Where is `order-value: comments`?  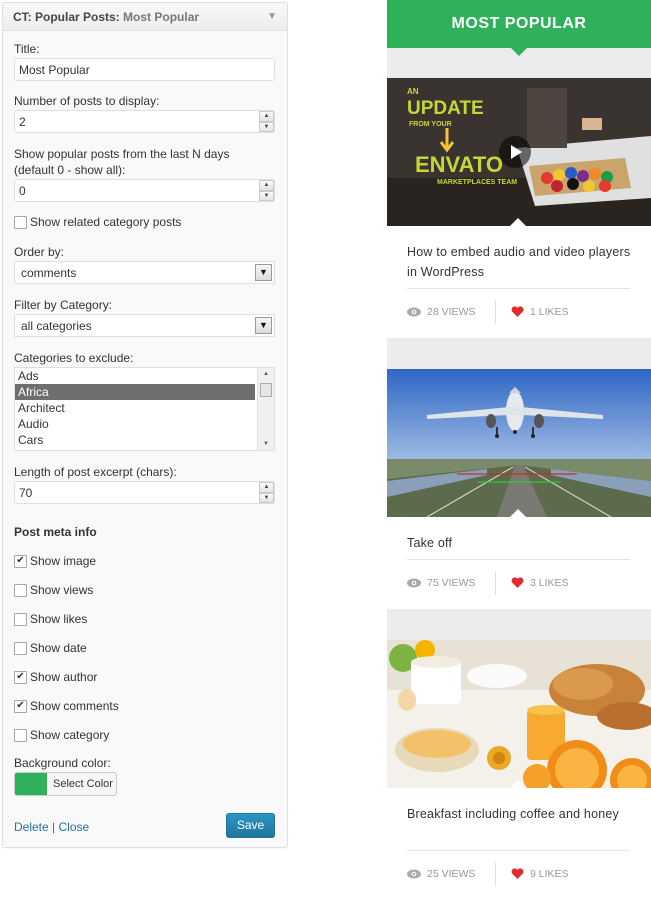 order-value: comments is located at coordinates (49, 273).